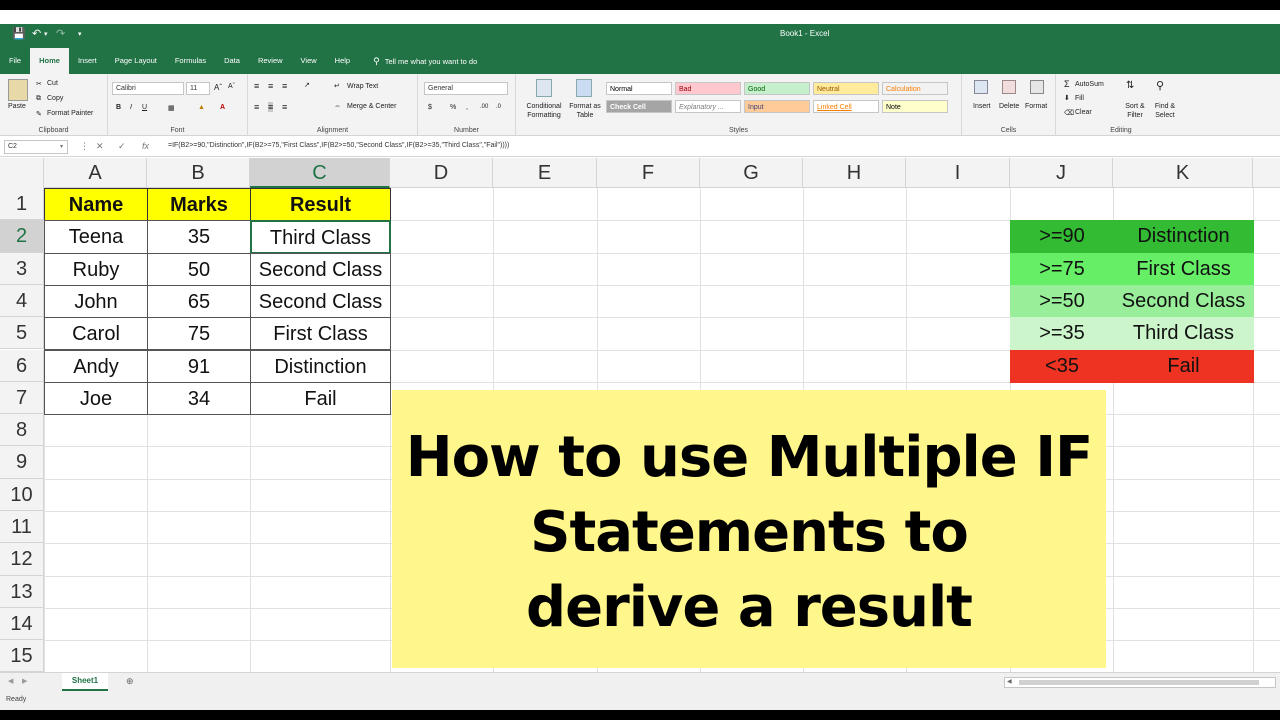 Image resolution: width=1280 pixels, height=720 pixels. Describe the element at coordinates (453, 107) in the screenshot. I see `percent-icon: %` at that location.